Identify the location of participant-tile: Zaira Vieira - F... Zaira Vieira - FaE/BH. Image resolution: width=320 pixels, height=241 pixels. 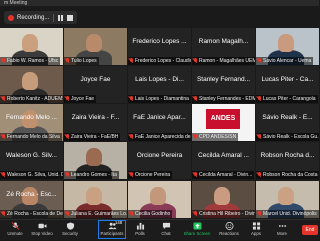
(95, 122).